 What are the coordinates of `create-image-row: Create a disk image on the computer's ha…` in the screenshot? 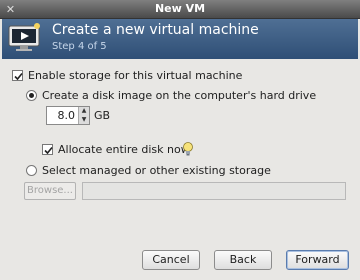 It's located at (171, 95).